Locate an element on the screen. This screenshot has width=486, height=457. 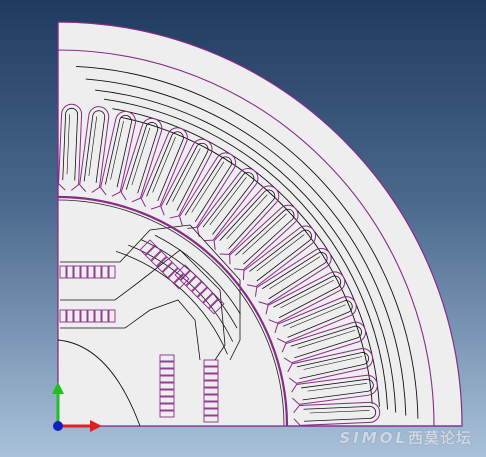
watermark-latin: SIMOL is located at coordinates (373, 438).